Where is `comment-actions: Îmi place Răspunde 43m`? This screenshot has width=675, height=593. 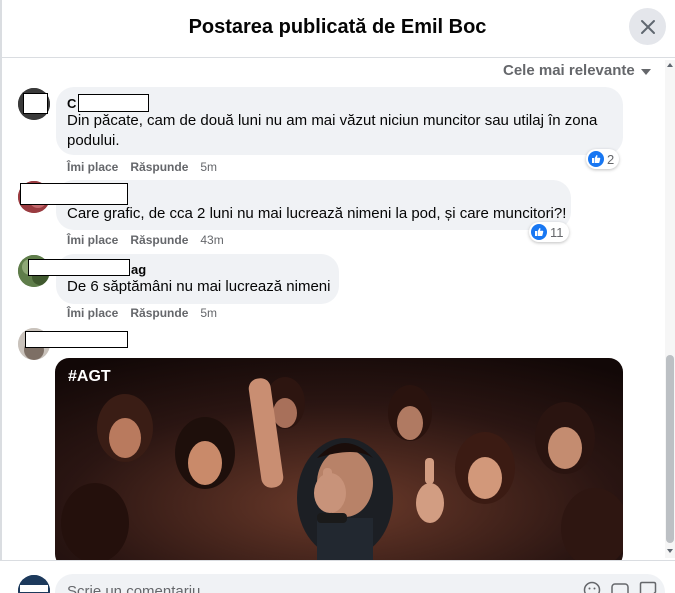
comment-actions: Îmi place Răspunde 43m is located at coordinates (145, 240).